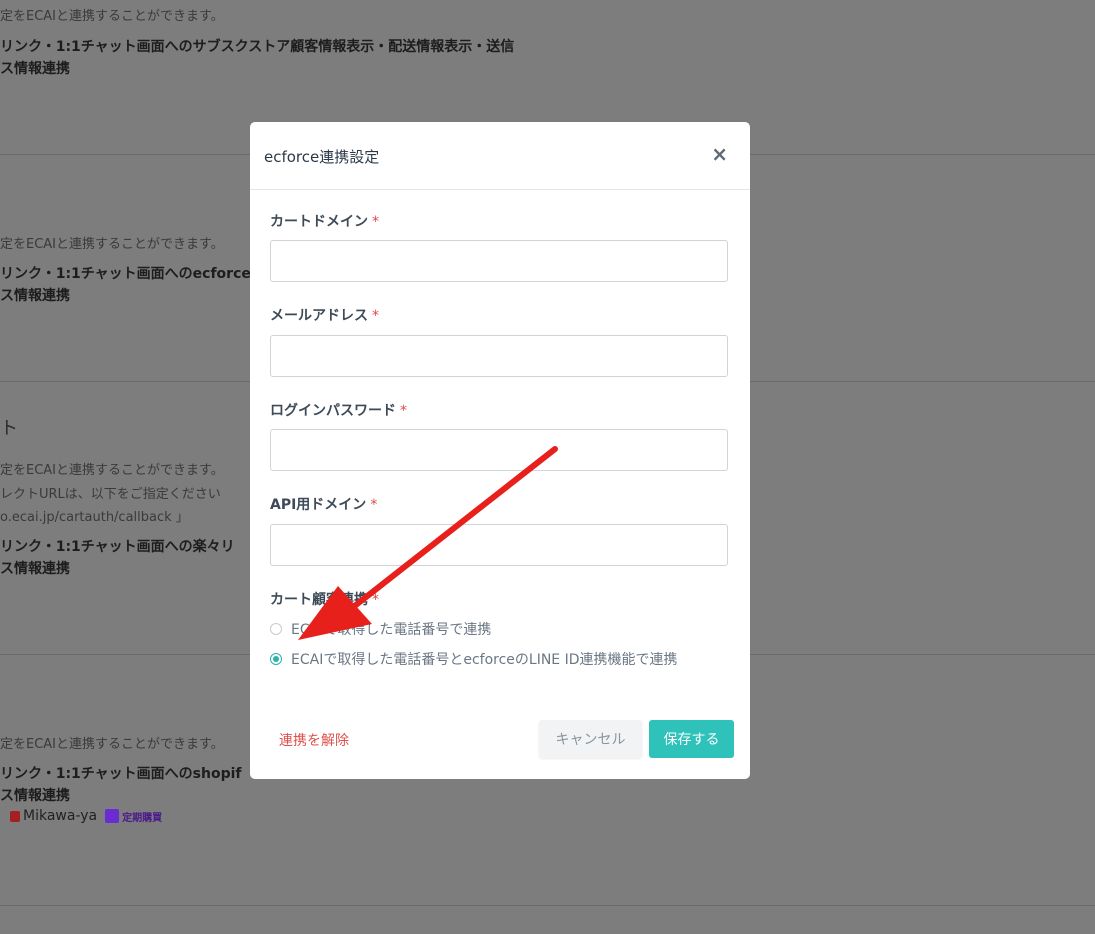 This screenshot has height=934, width=1095. Describe the element at coordinates (276, 659) in the screenshot. I see `radio-button-selected` at that location.